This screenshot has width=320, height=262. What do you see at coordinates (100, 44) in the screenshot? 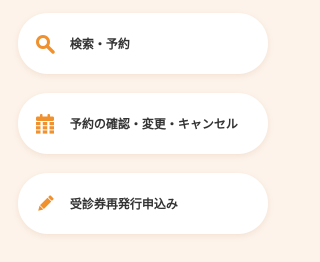
I see `search-reserve-label: 検索・予約` at bounding box center [100, 44].